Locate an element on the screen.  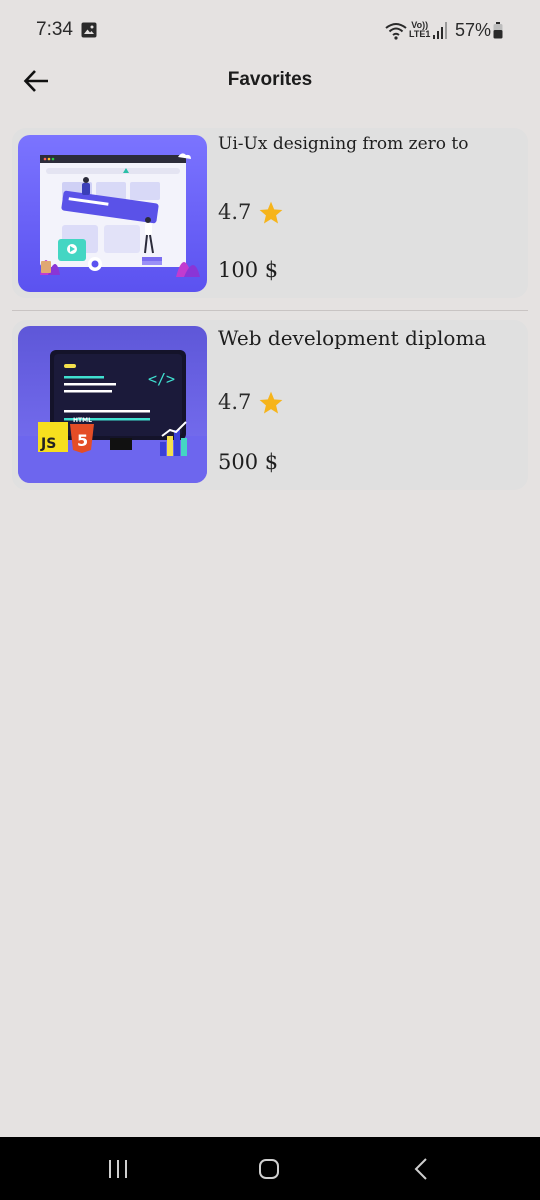
course-title: Web development diploma is located at coordinates (352, 338).